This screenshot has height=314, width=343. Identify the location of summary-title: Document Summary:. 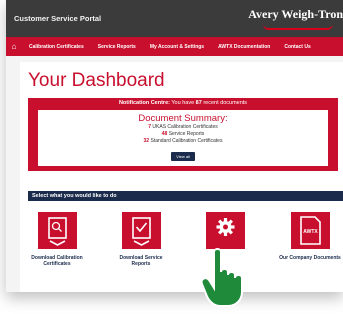
(183, 118).